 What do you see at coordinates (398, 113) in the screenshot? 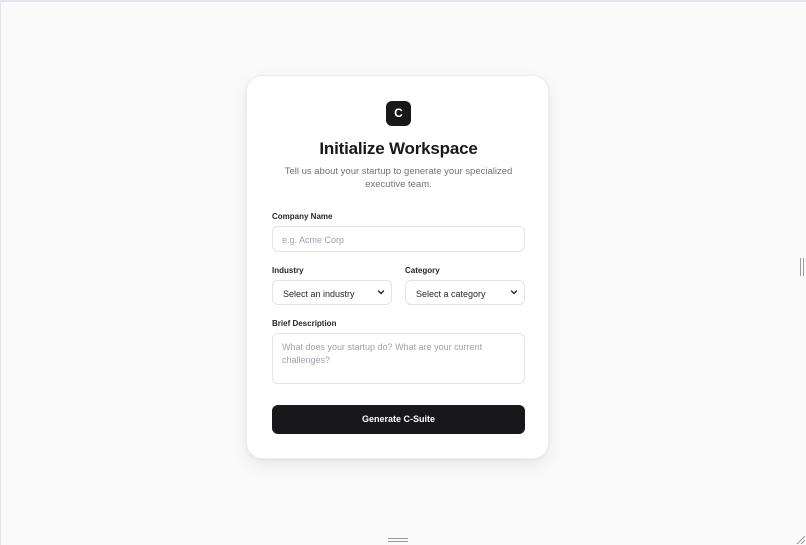
I see `c-logo-icon: C` at bounding box center [398, 113].